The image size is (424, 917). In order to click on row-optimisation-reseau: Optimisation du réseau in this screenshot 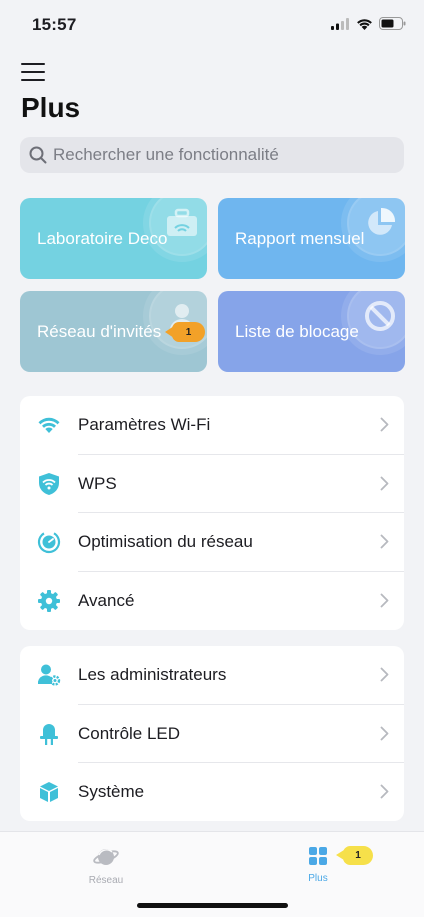, I will do `click(212, 542)`.